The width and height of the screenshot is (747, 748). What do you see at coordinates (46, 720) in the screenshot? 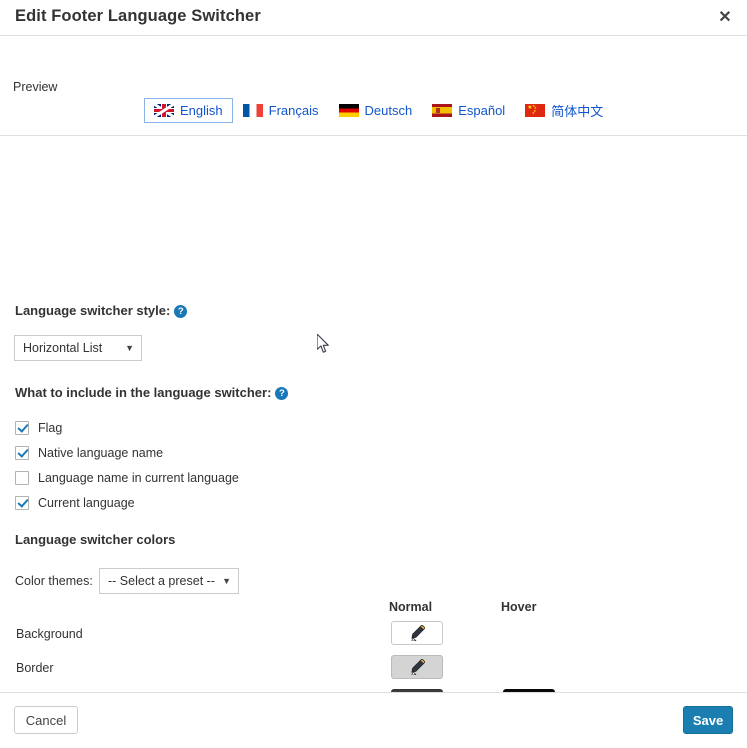
I see `cancel-button: Cancel` at bounding box center [46, 720].